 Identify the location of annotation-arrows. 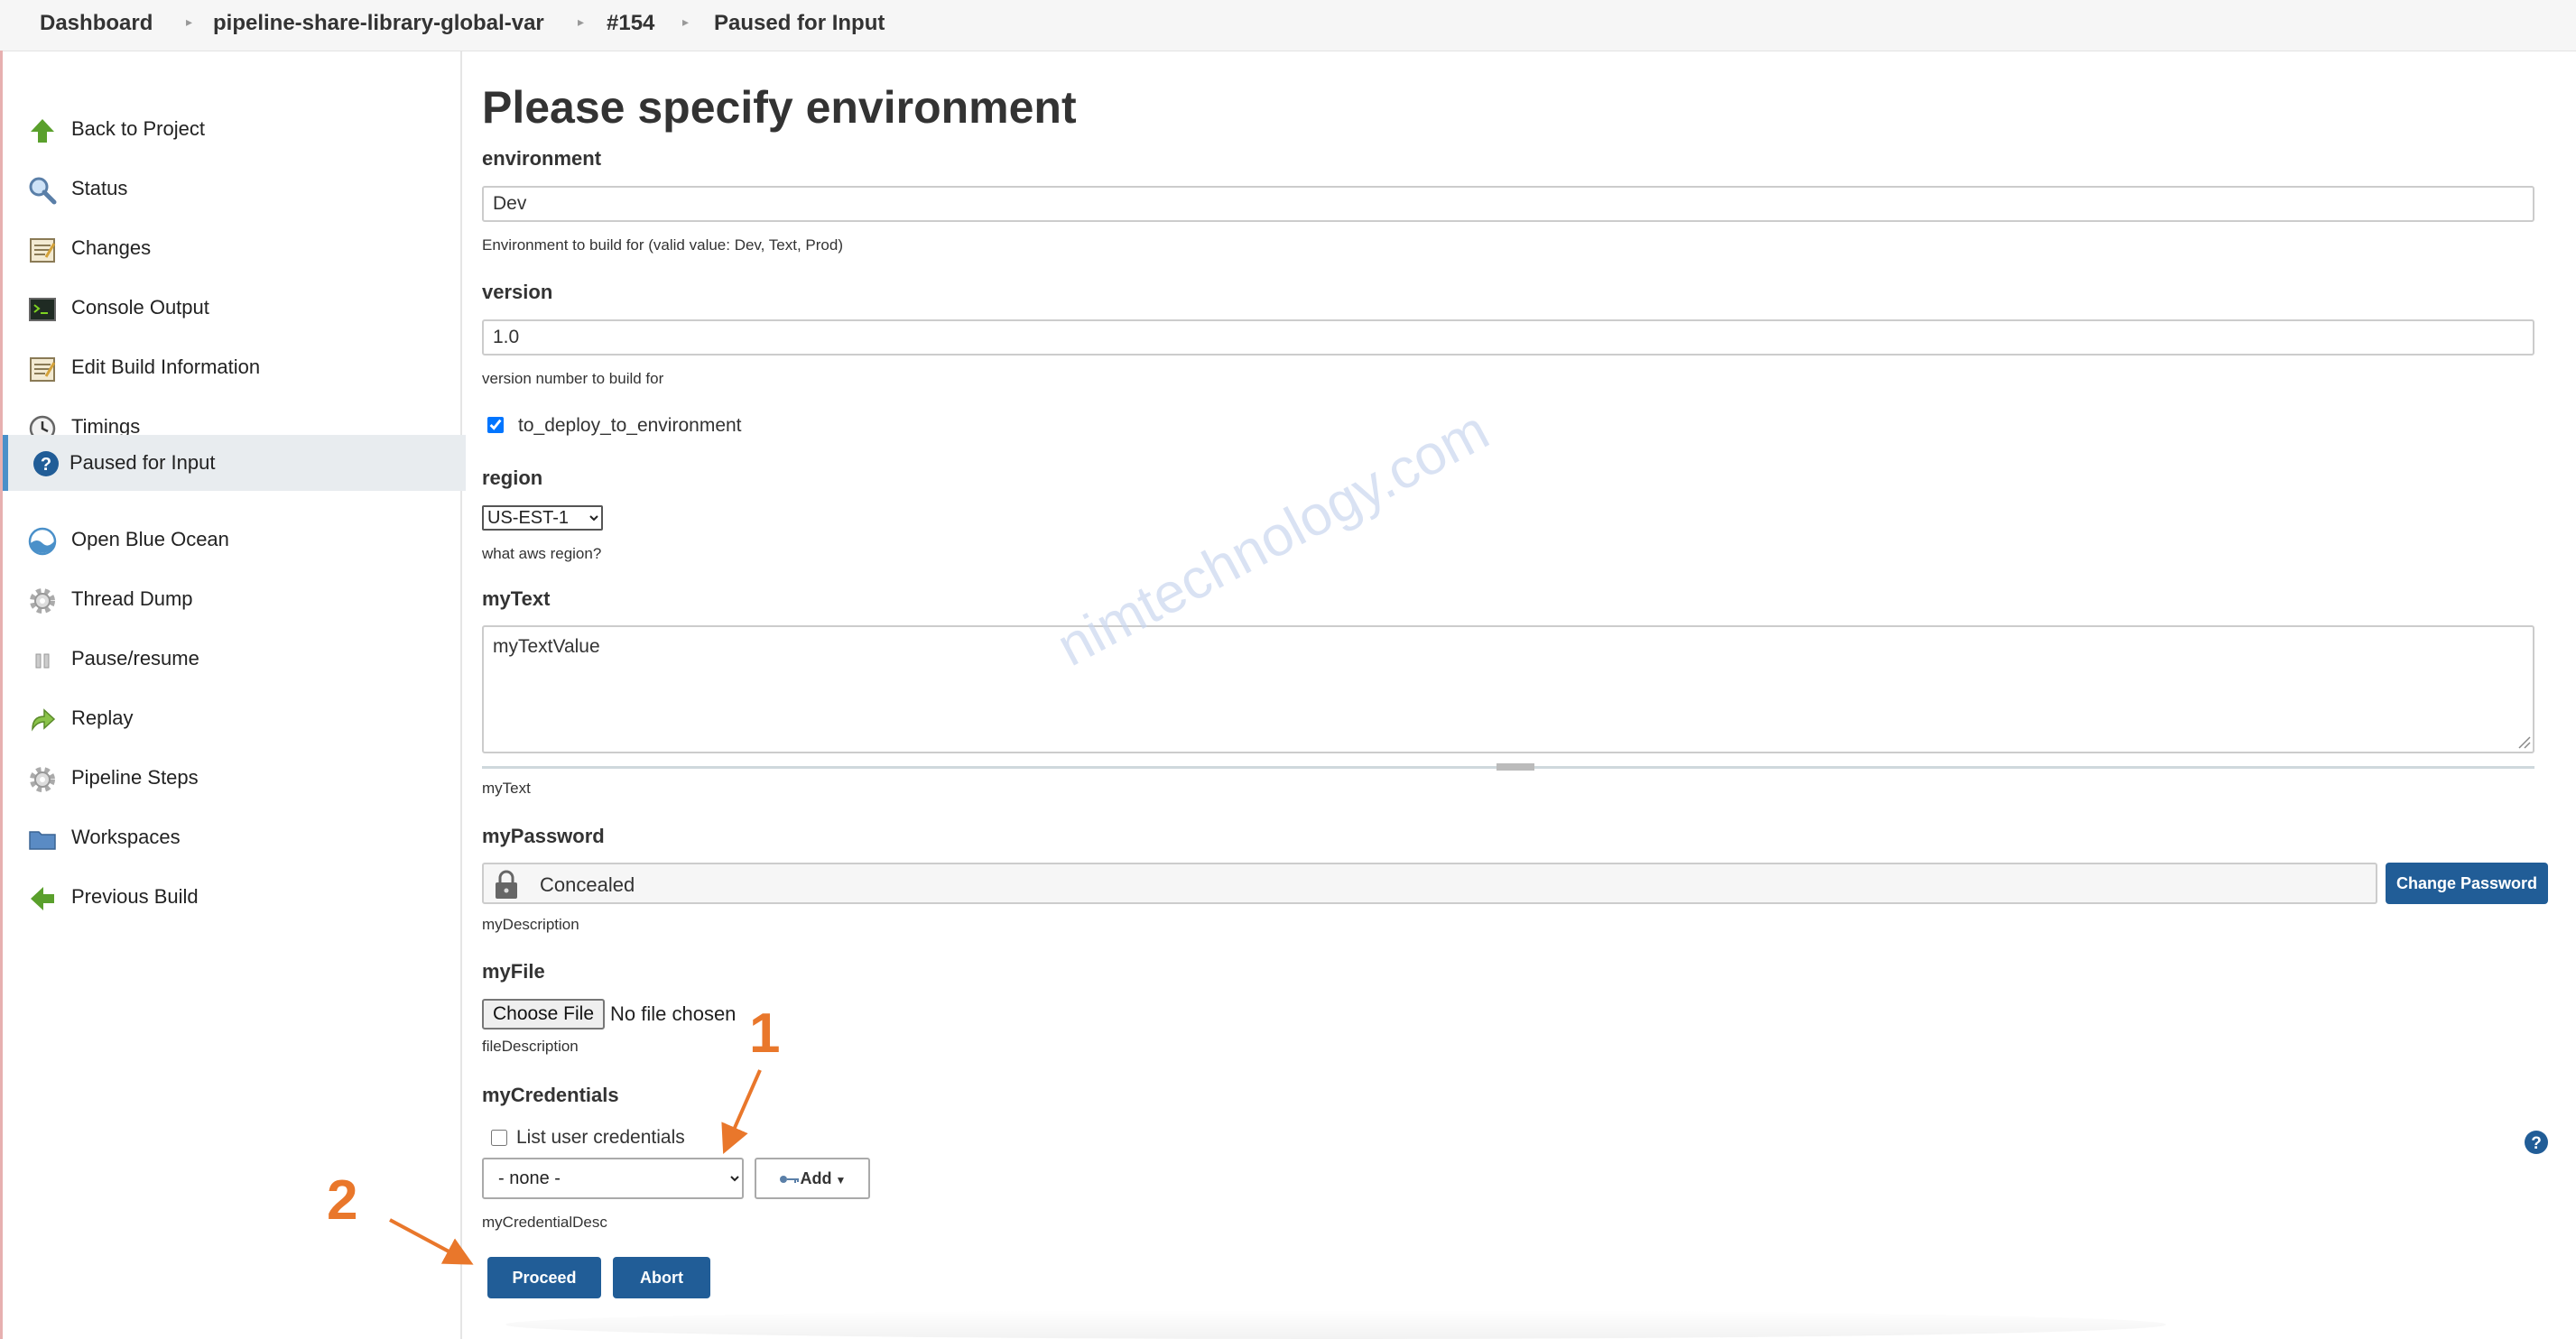
(575, 1167).